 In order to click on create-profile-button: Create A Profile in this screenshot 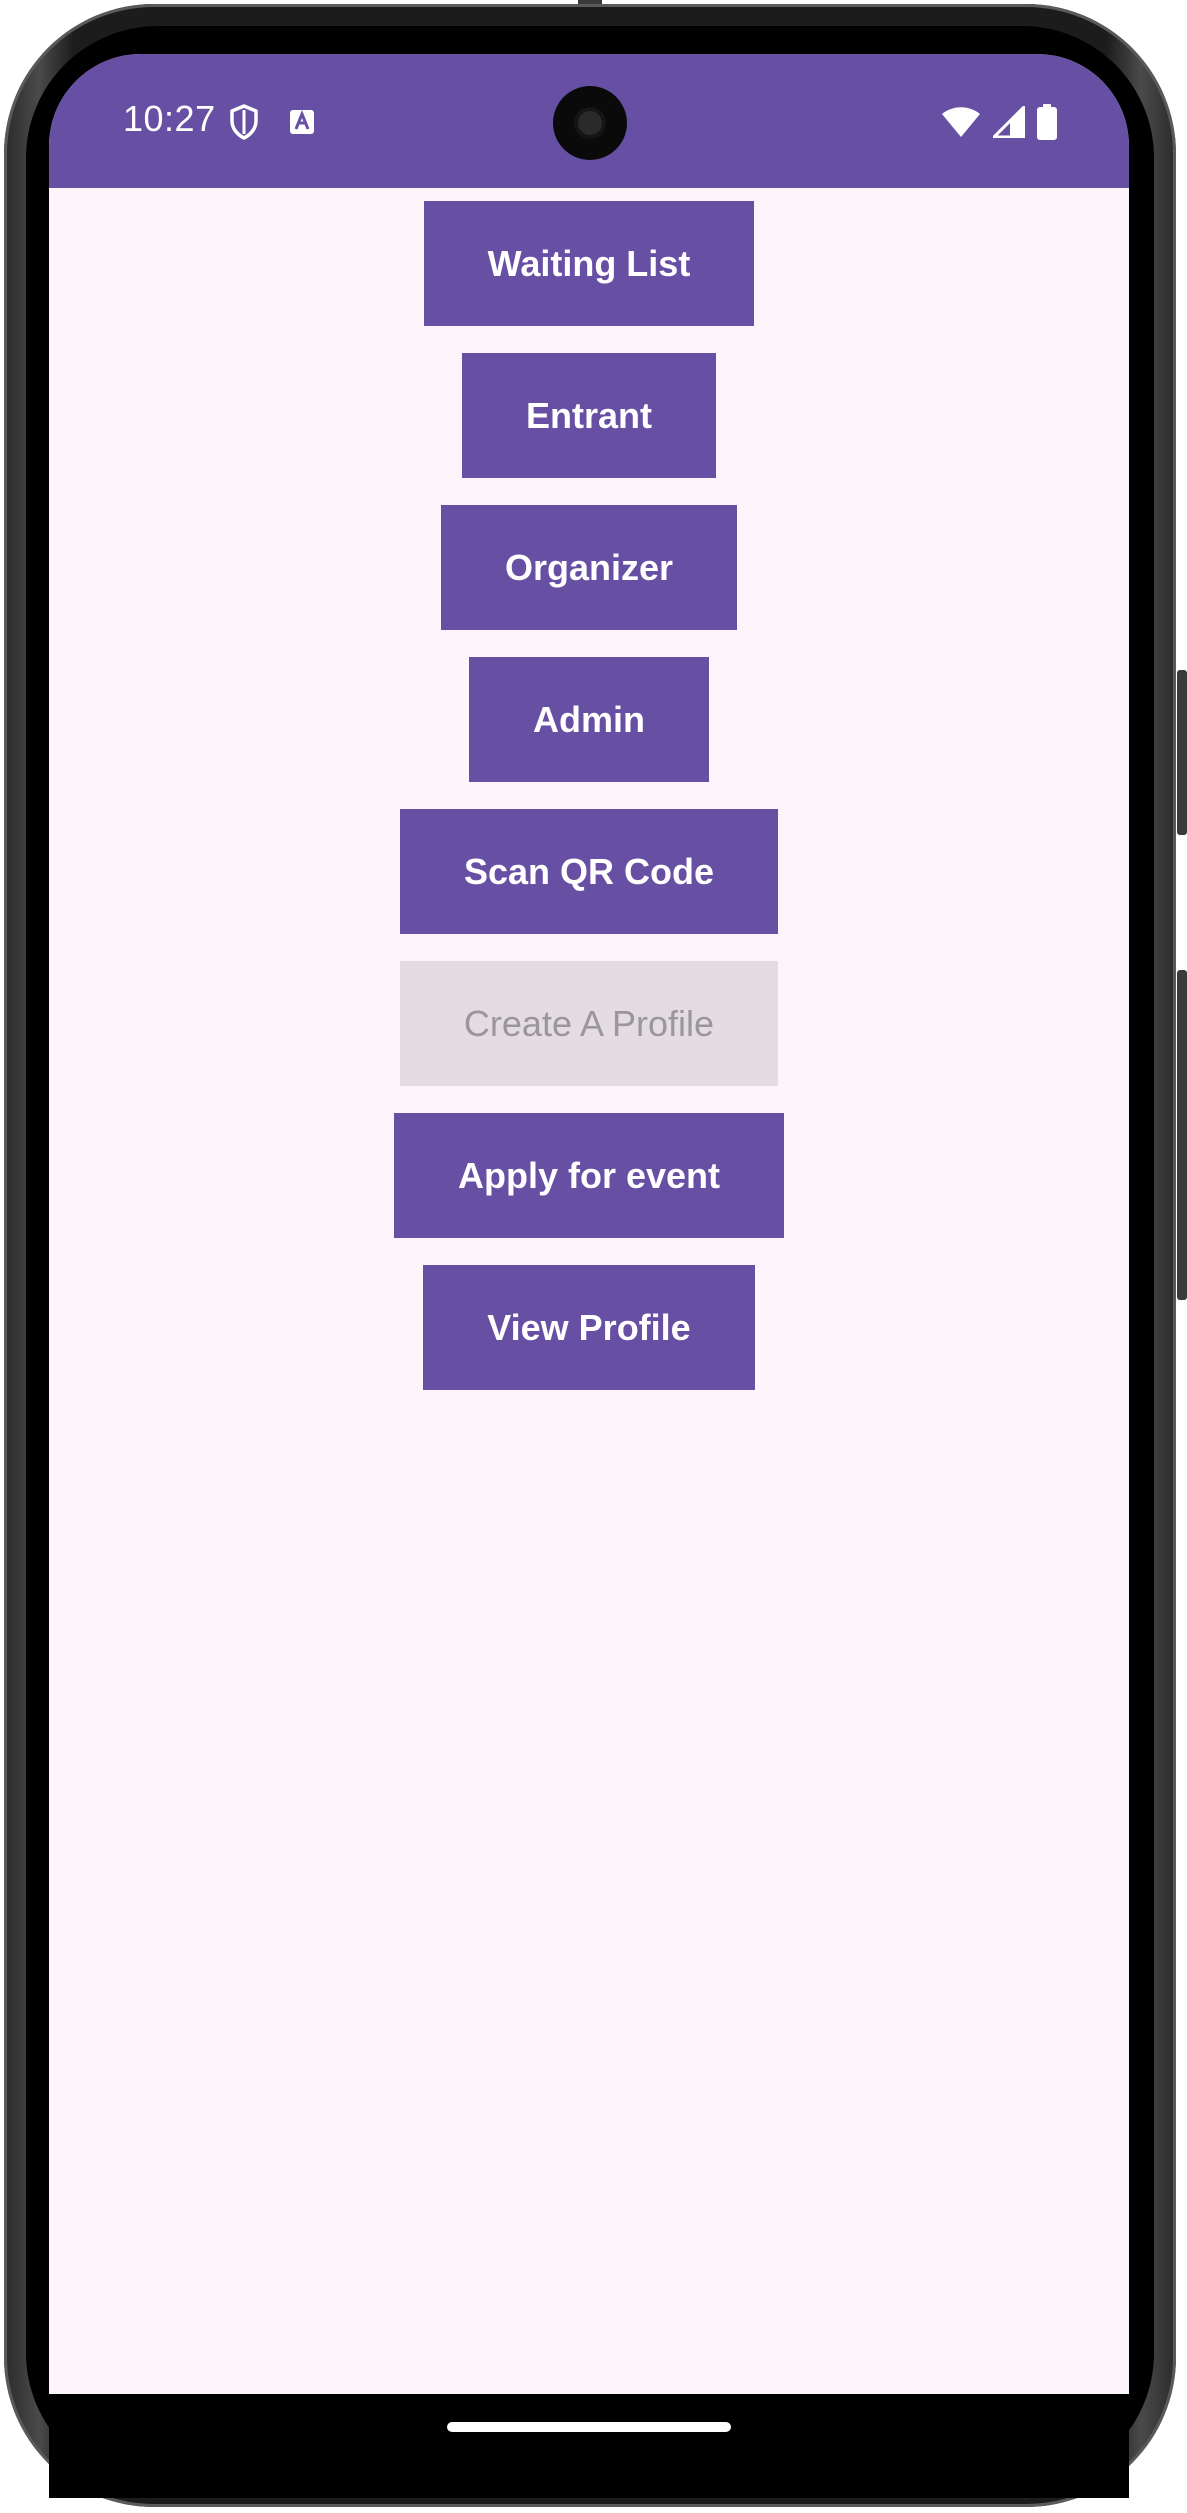, I will do `click(589, 1023)`.